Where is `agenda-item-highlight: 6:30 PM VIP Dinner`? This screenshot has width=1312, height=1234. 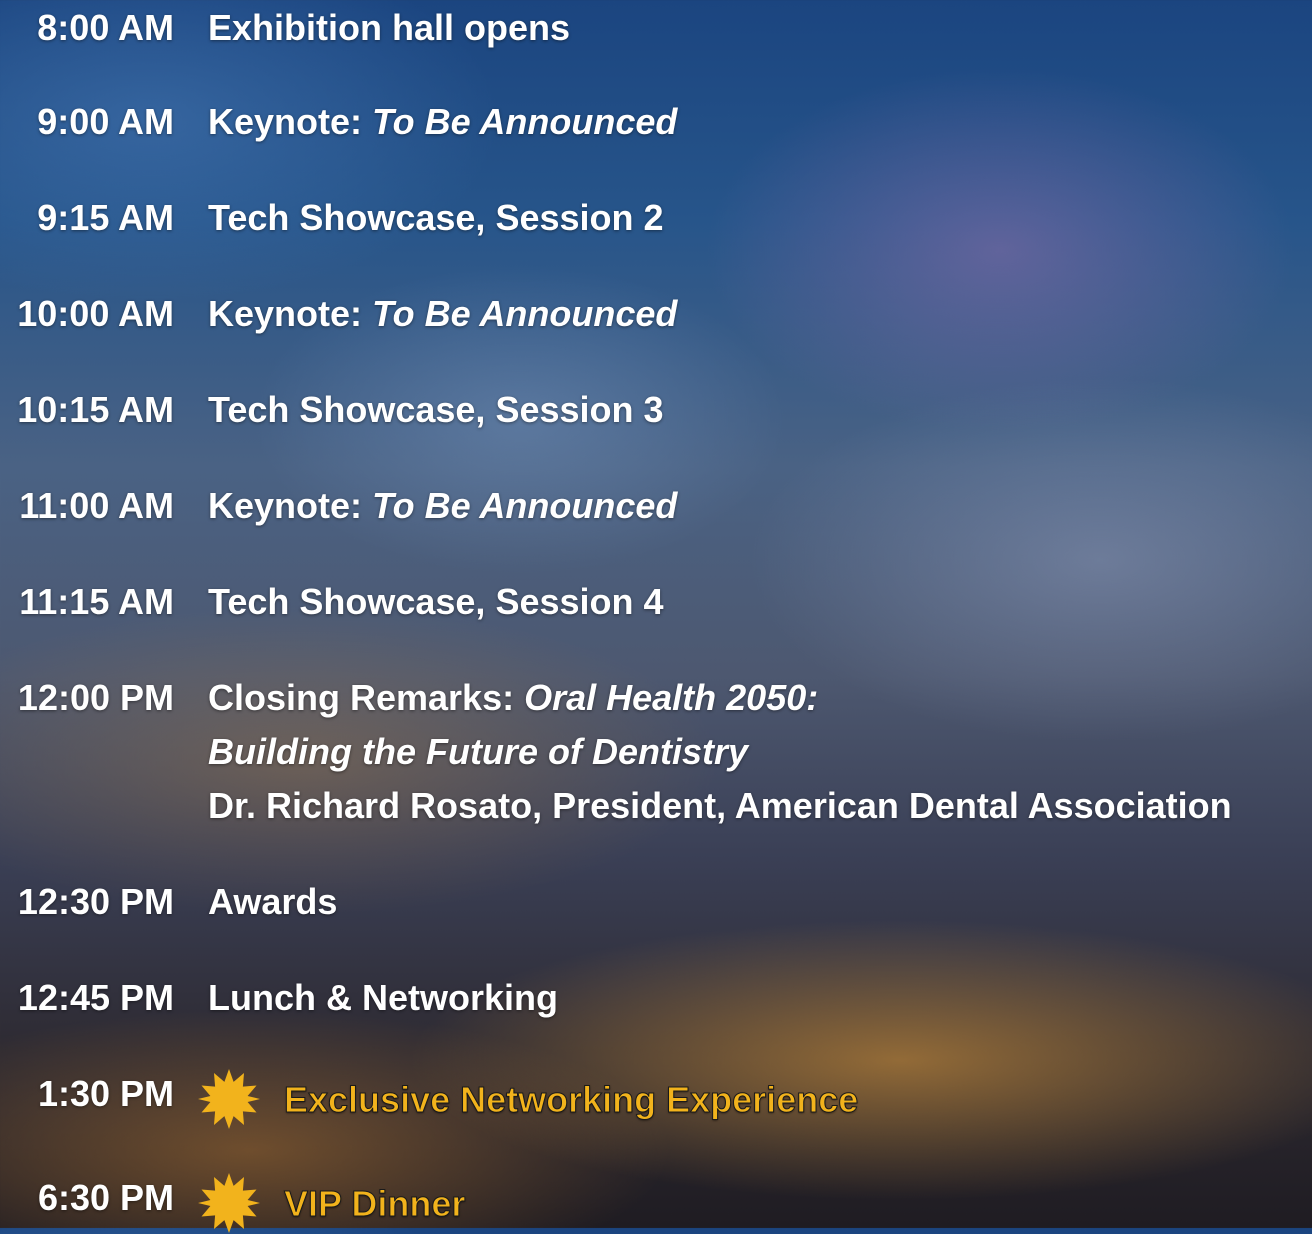 agenda-item-highlight: 6:30 PM VIP Dinner is located at coordinates (233, 1203).